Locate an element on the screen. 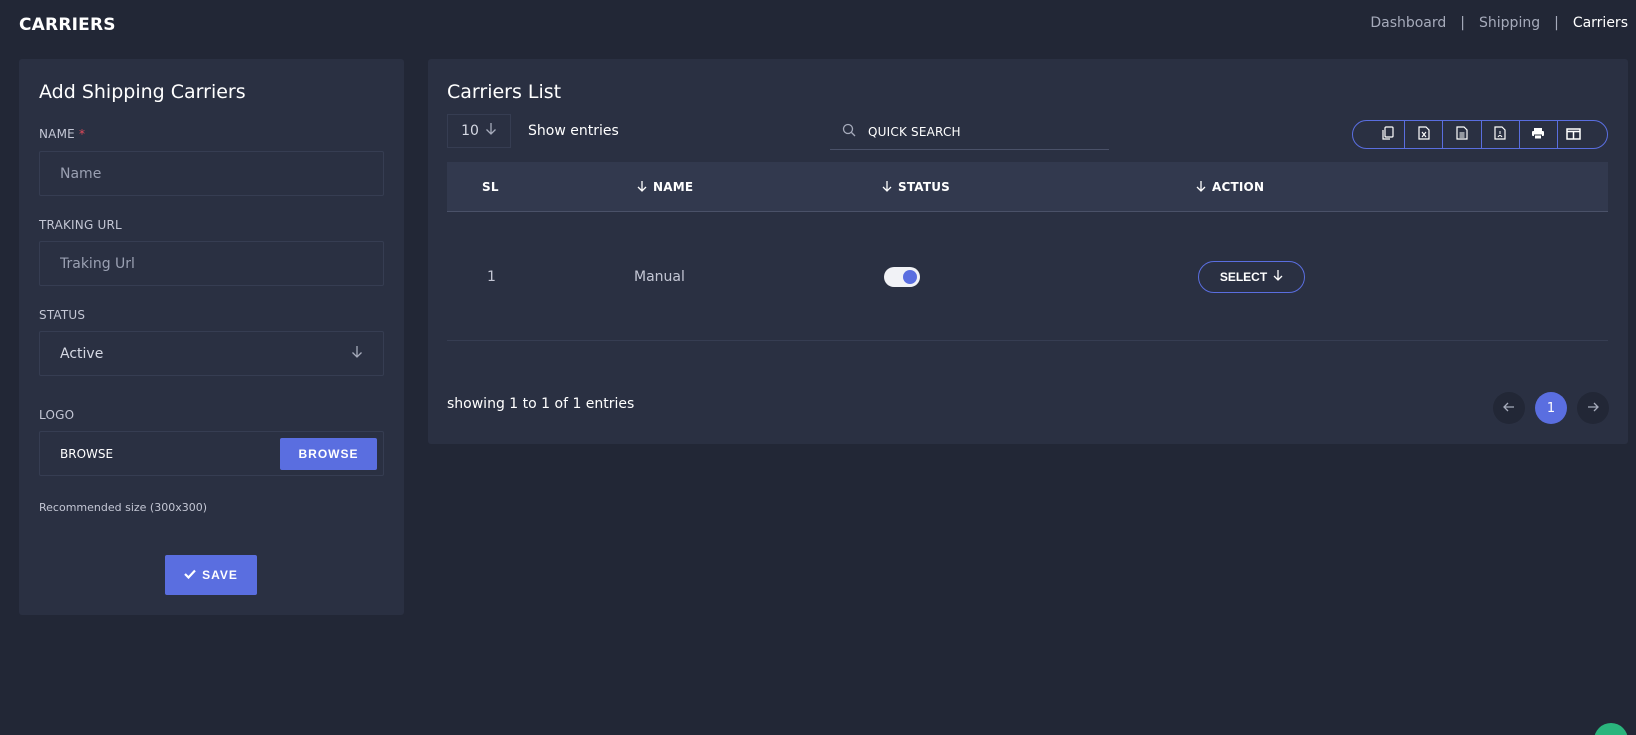 The height and width of the screenshot is (735, 1636). arrow-left-icon is located at coordinates (1509, 408).